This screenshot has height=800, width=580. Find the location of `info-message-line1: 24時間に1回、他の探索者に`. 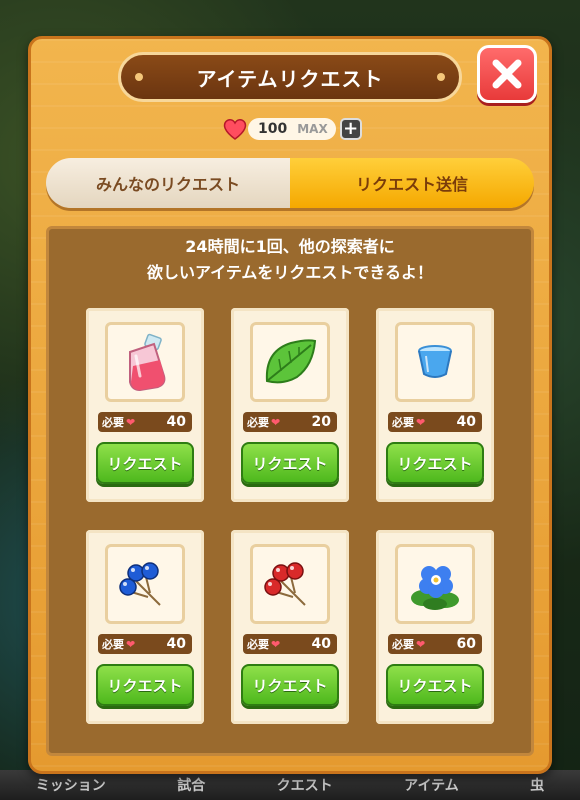

info-message-line1: 24時間に1回、他の探索者に is located at coordinates (290, 246).